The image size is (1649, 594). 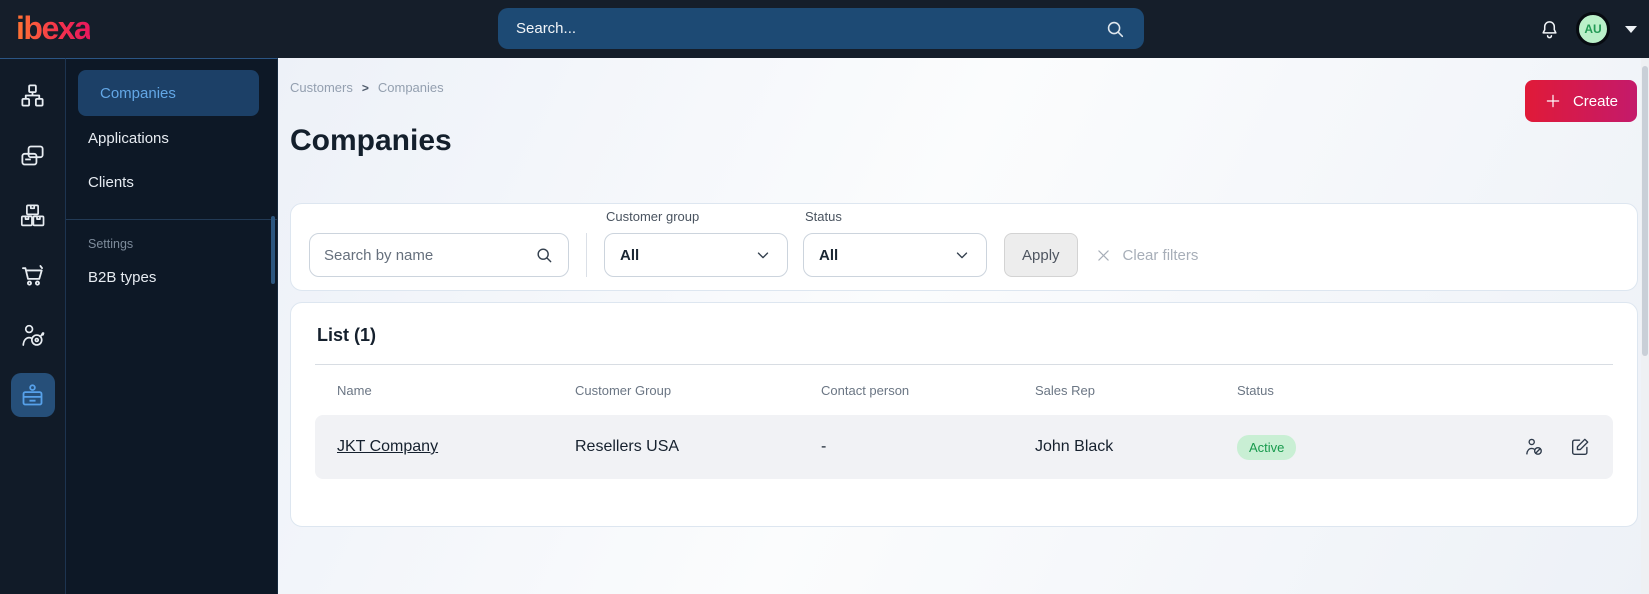 I want to click on rail-item-commerce, so click(x=33, y=275).